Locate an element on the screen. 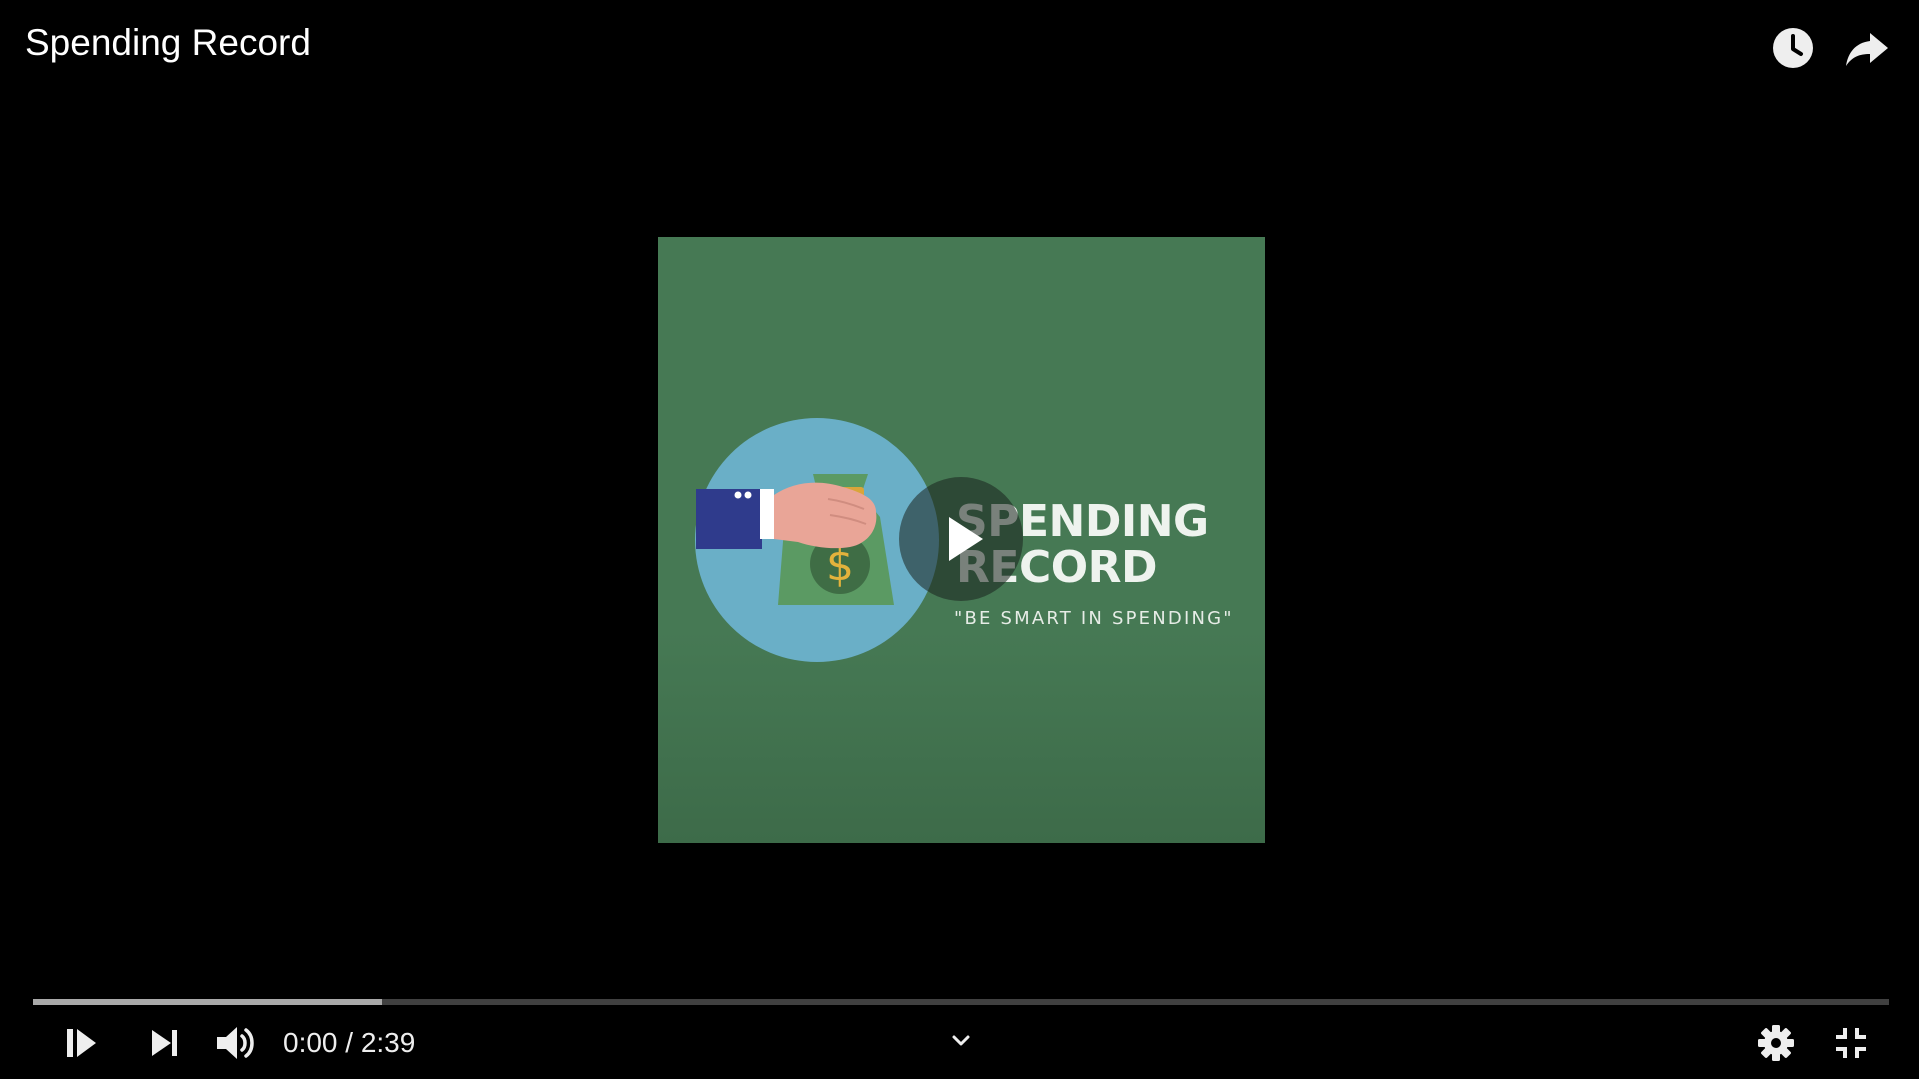 Image resolution: width=1919 pixels, height=1079 pixels. next-button is located at coordinates (164, 1043).